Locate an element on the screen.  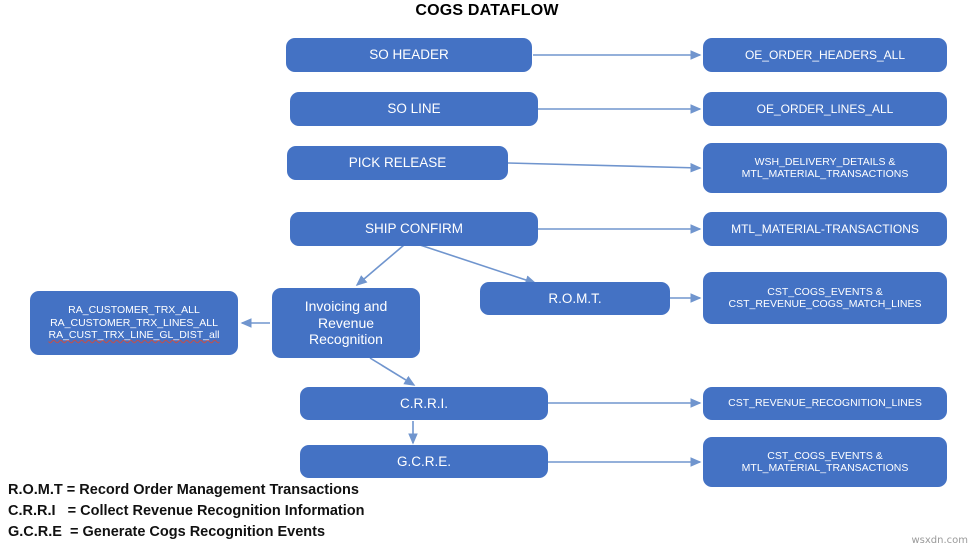
node-crri-label: C.R.R.I. is located at coordinates (423, 403).